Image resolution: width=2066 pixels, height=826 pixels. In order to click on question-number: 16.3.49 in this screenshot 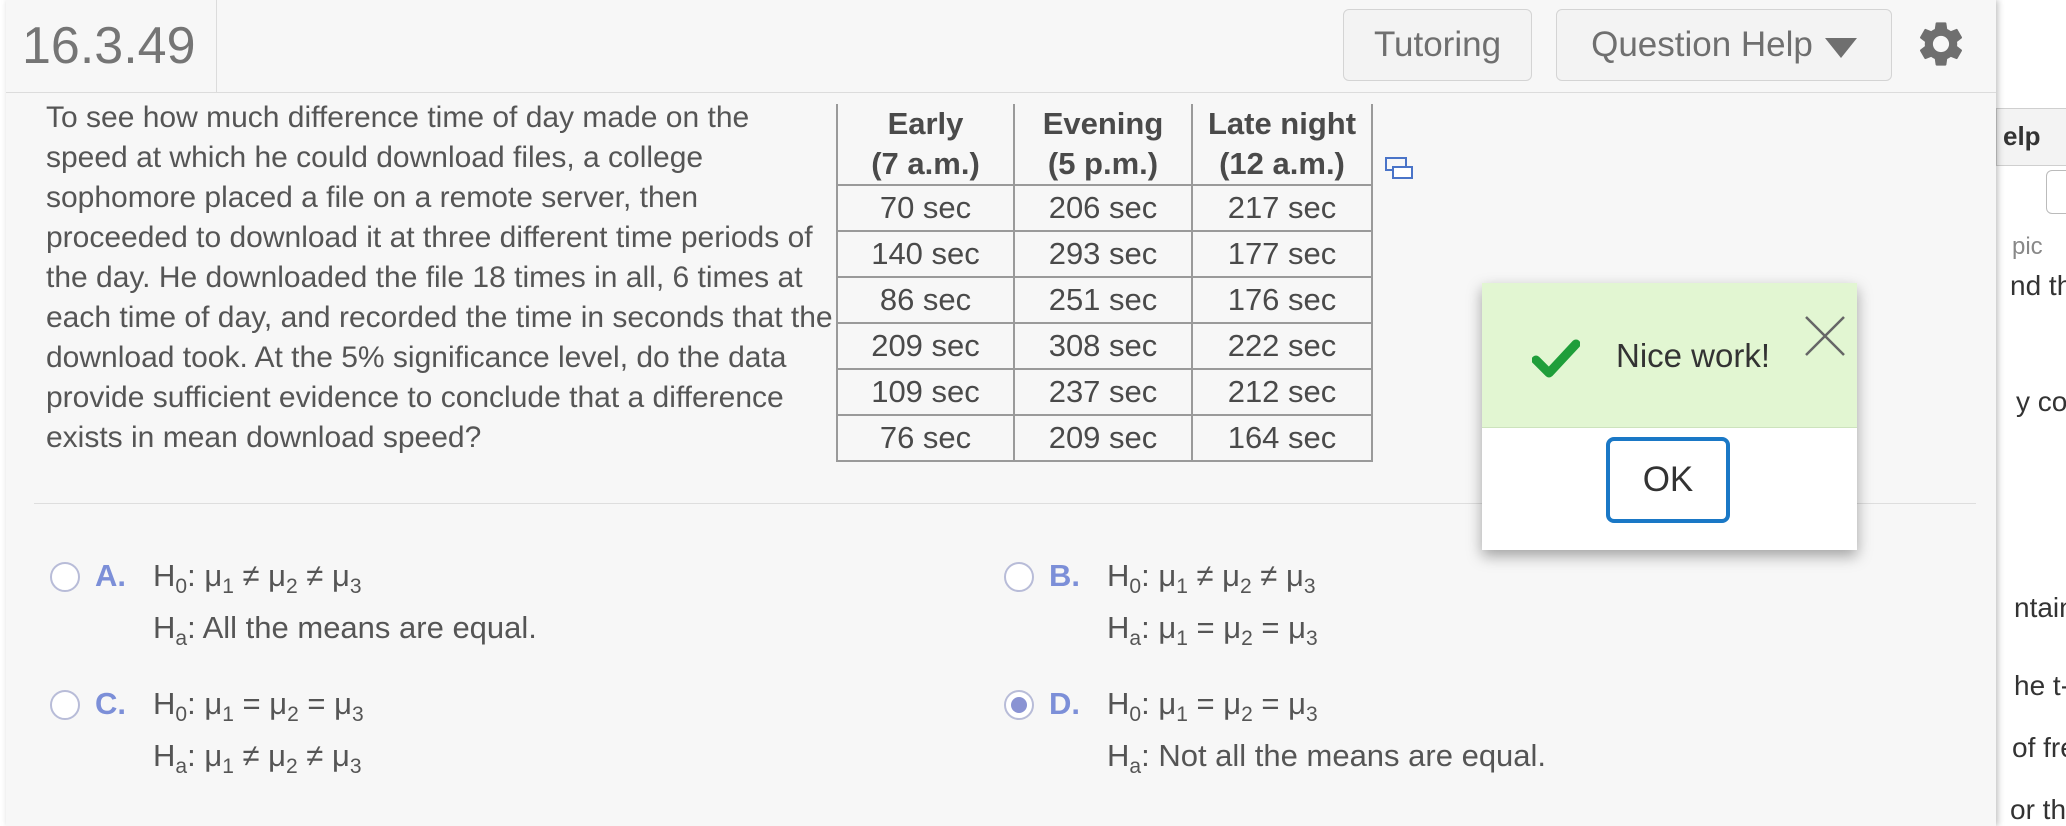, I will do `click(111, 46)`.